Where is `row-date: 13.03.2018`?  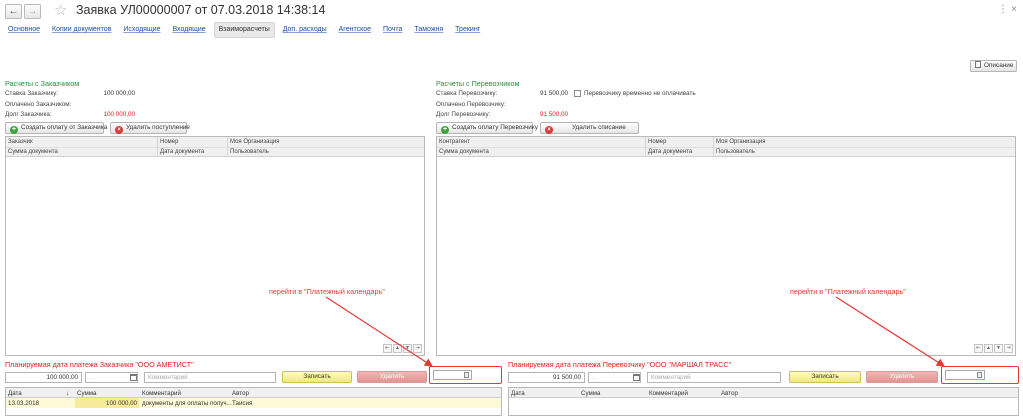 row-date: 13.03.2018 is located at coordinates (23, 403).